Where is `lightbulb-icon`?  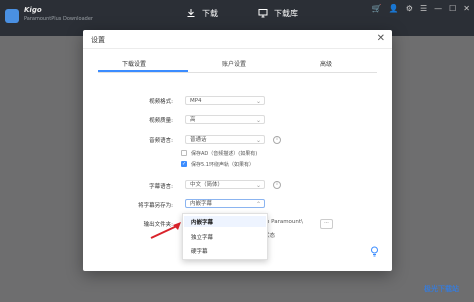 lightbulb-icon is located at coordinates (374, 251).